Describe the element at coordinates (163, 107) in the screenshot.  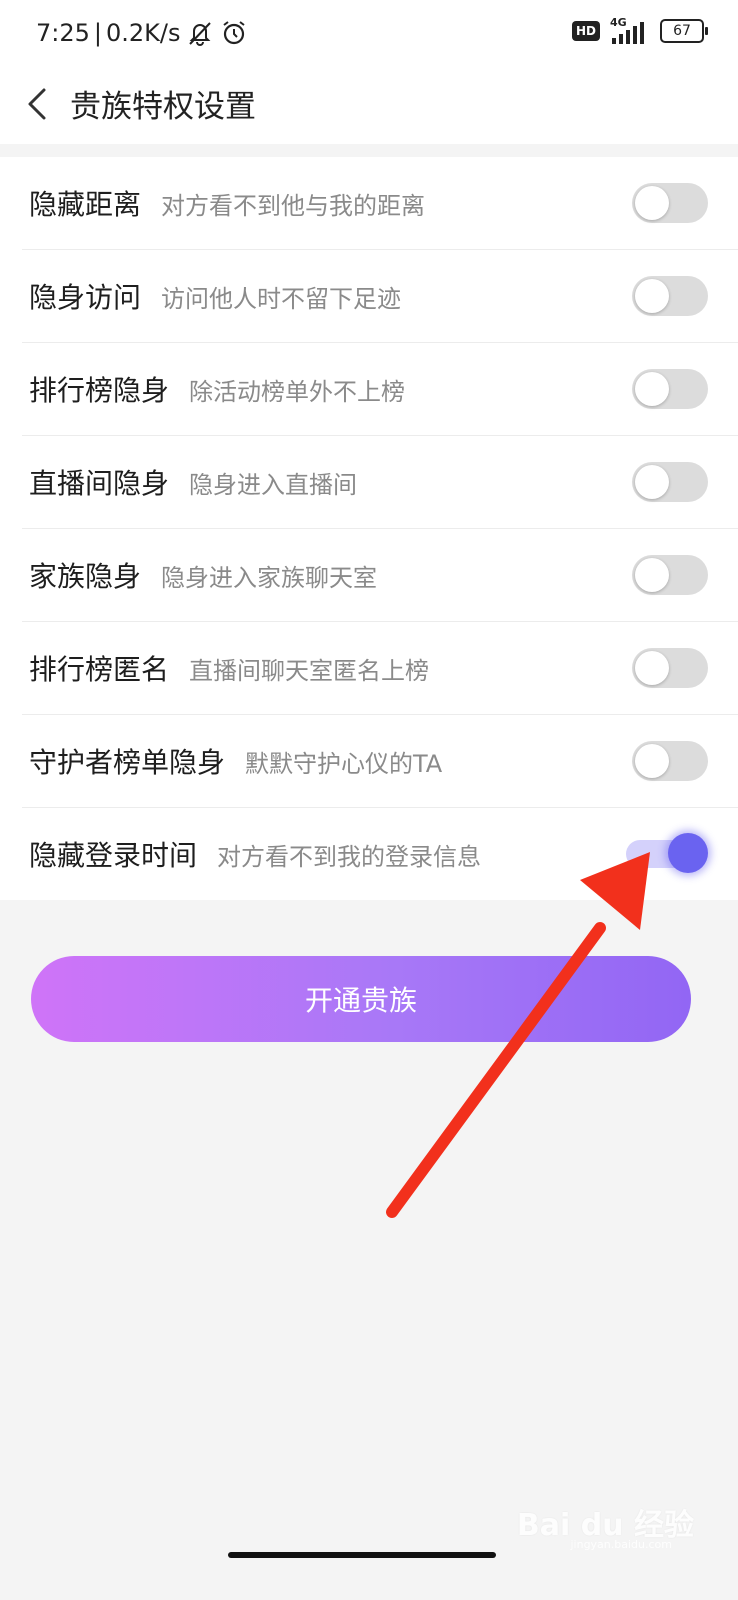
I see `page-title: 贵族特权设置` at that location.